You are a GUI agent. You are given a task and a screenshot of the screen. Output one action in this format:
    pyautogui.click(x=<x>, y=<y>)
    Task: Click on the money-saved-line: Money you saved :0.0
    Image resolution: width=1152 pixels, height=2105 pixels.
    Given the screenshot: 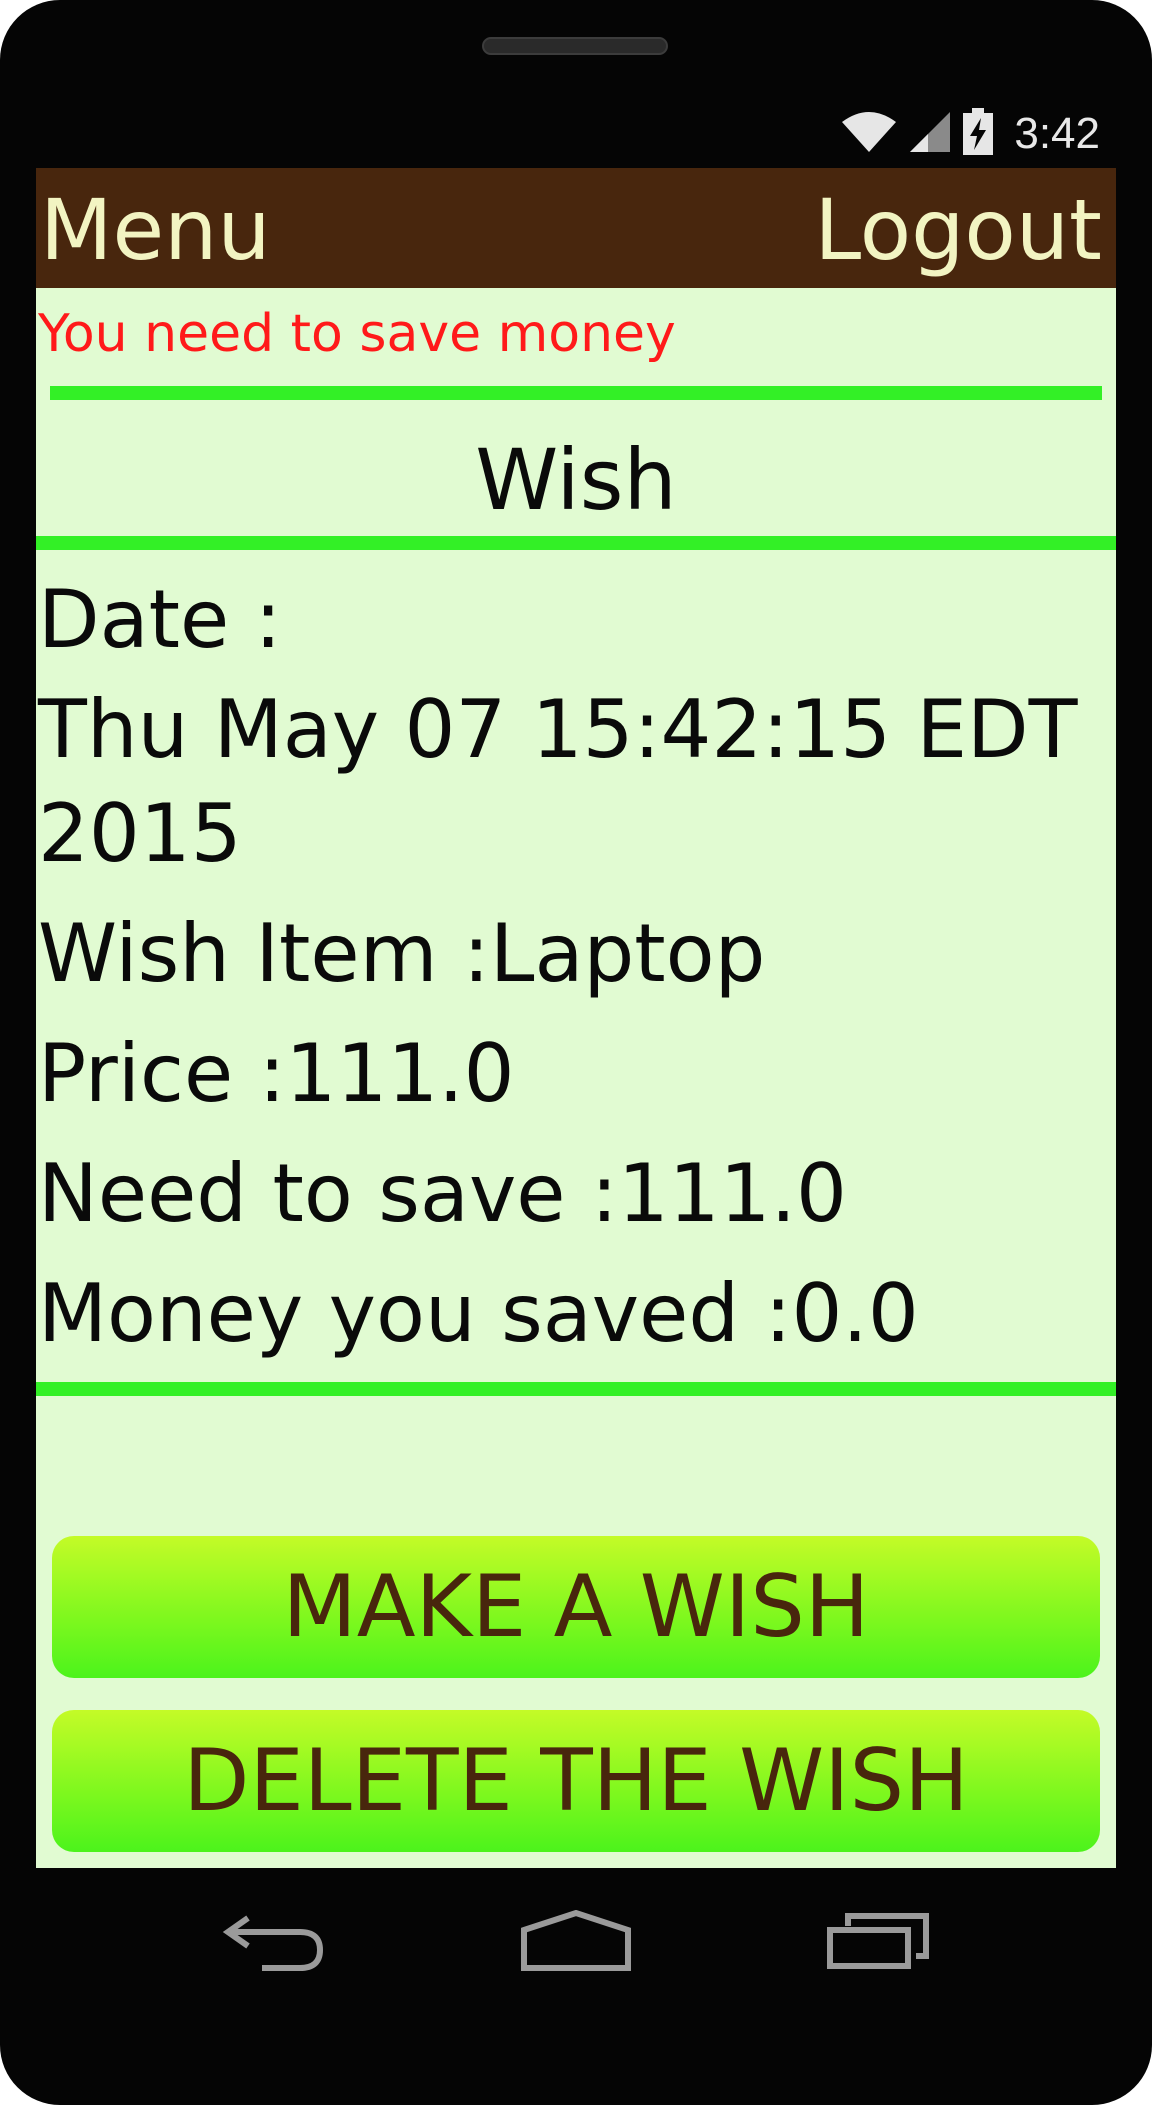 What is the action you would take?
    pyautogui.click(x=478, y=1313)
    